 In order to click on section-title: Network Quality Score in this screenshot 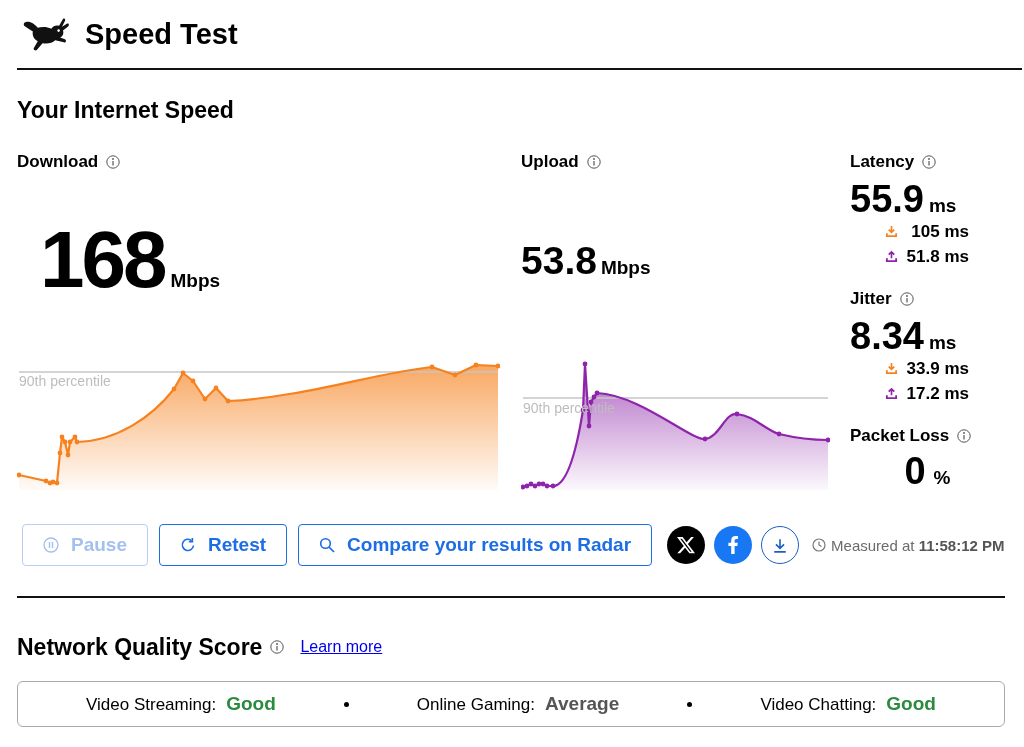, I will do `click(140, 647)`.